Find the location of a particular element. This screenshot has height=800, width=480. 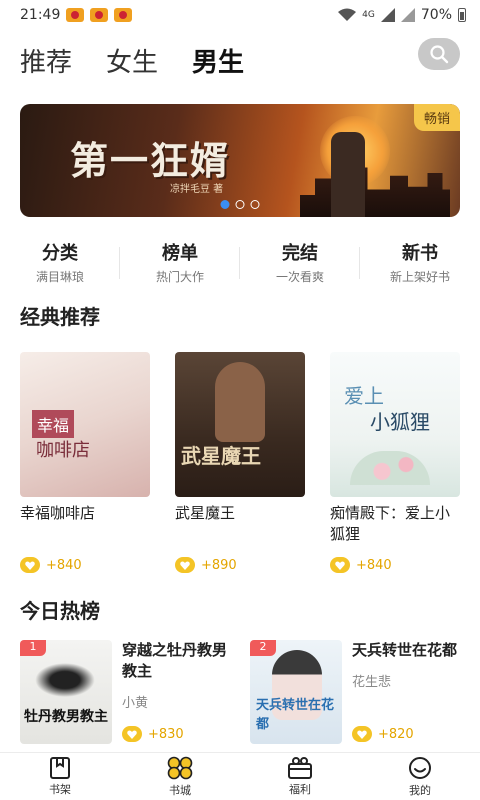

book-cover: 1 牡丹教男教主 is located at coordinates (66, 692).